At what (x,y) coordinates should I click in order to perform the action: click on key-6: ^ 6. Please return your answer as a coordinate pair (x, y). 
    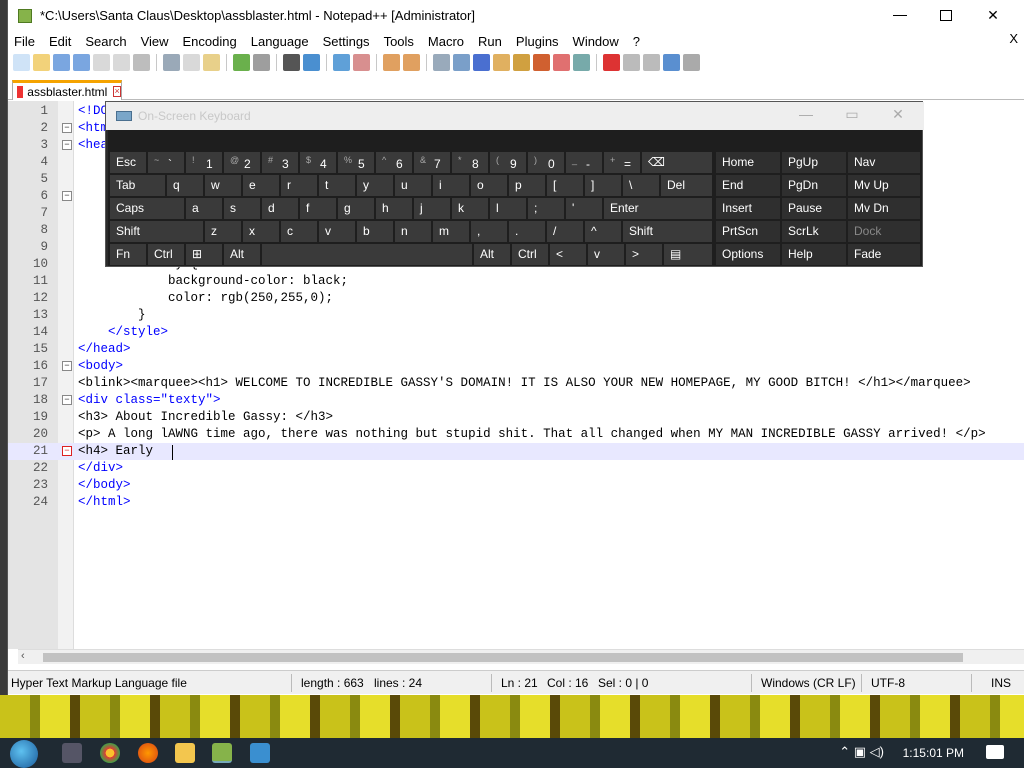
    Looking at the image, I should click on (394, 162).